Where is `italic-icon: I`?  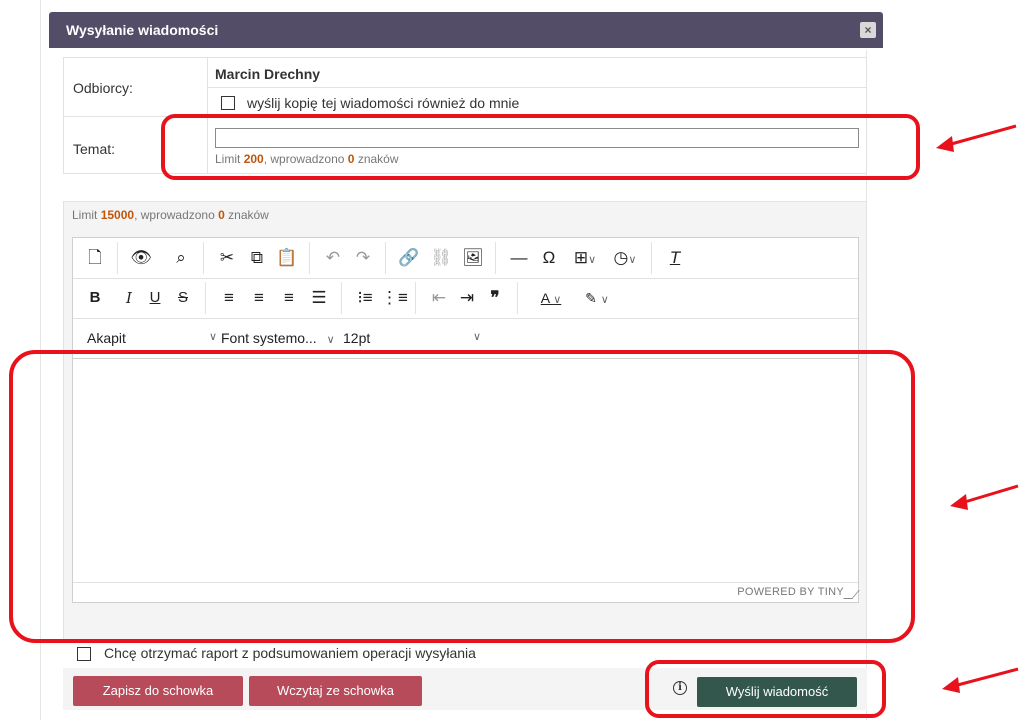
italic-icon: I is located at coordinates (129, 298).